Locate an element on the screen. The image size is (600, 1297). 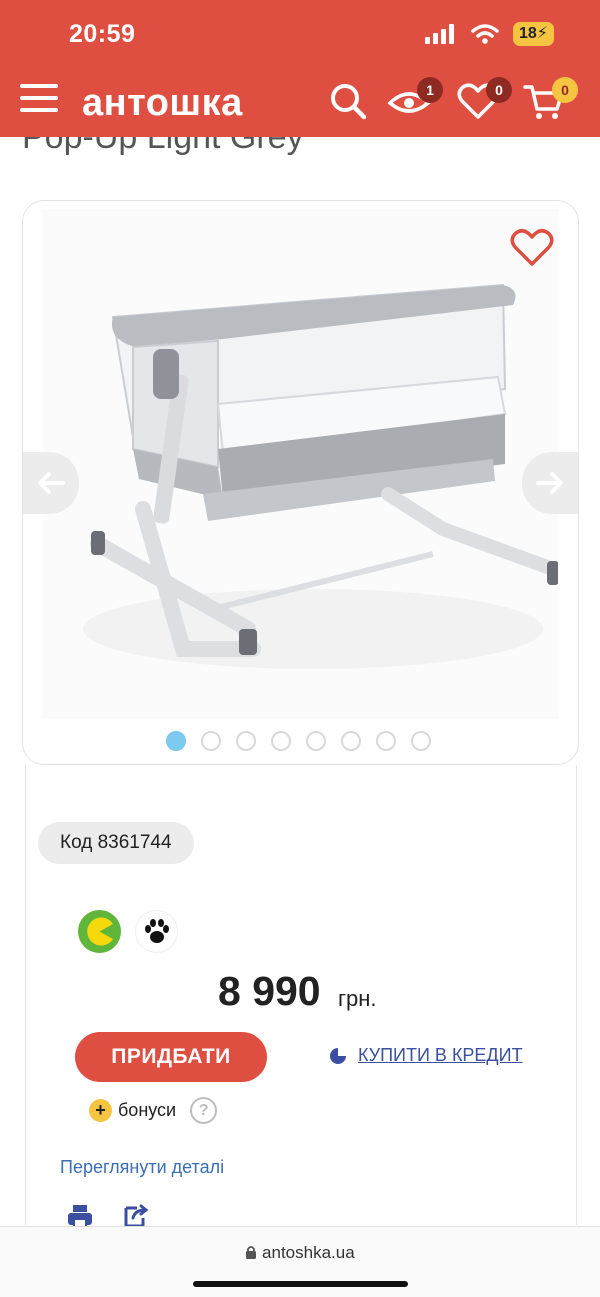
arrow-left-icon is located at coordinates (51, 483).